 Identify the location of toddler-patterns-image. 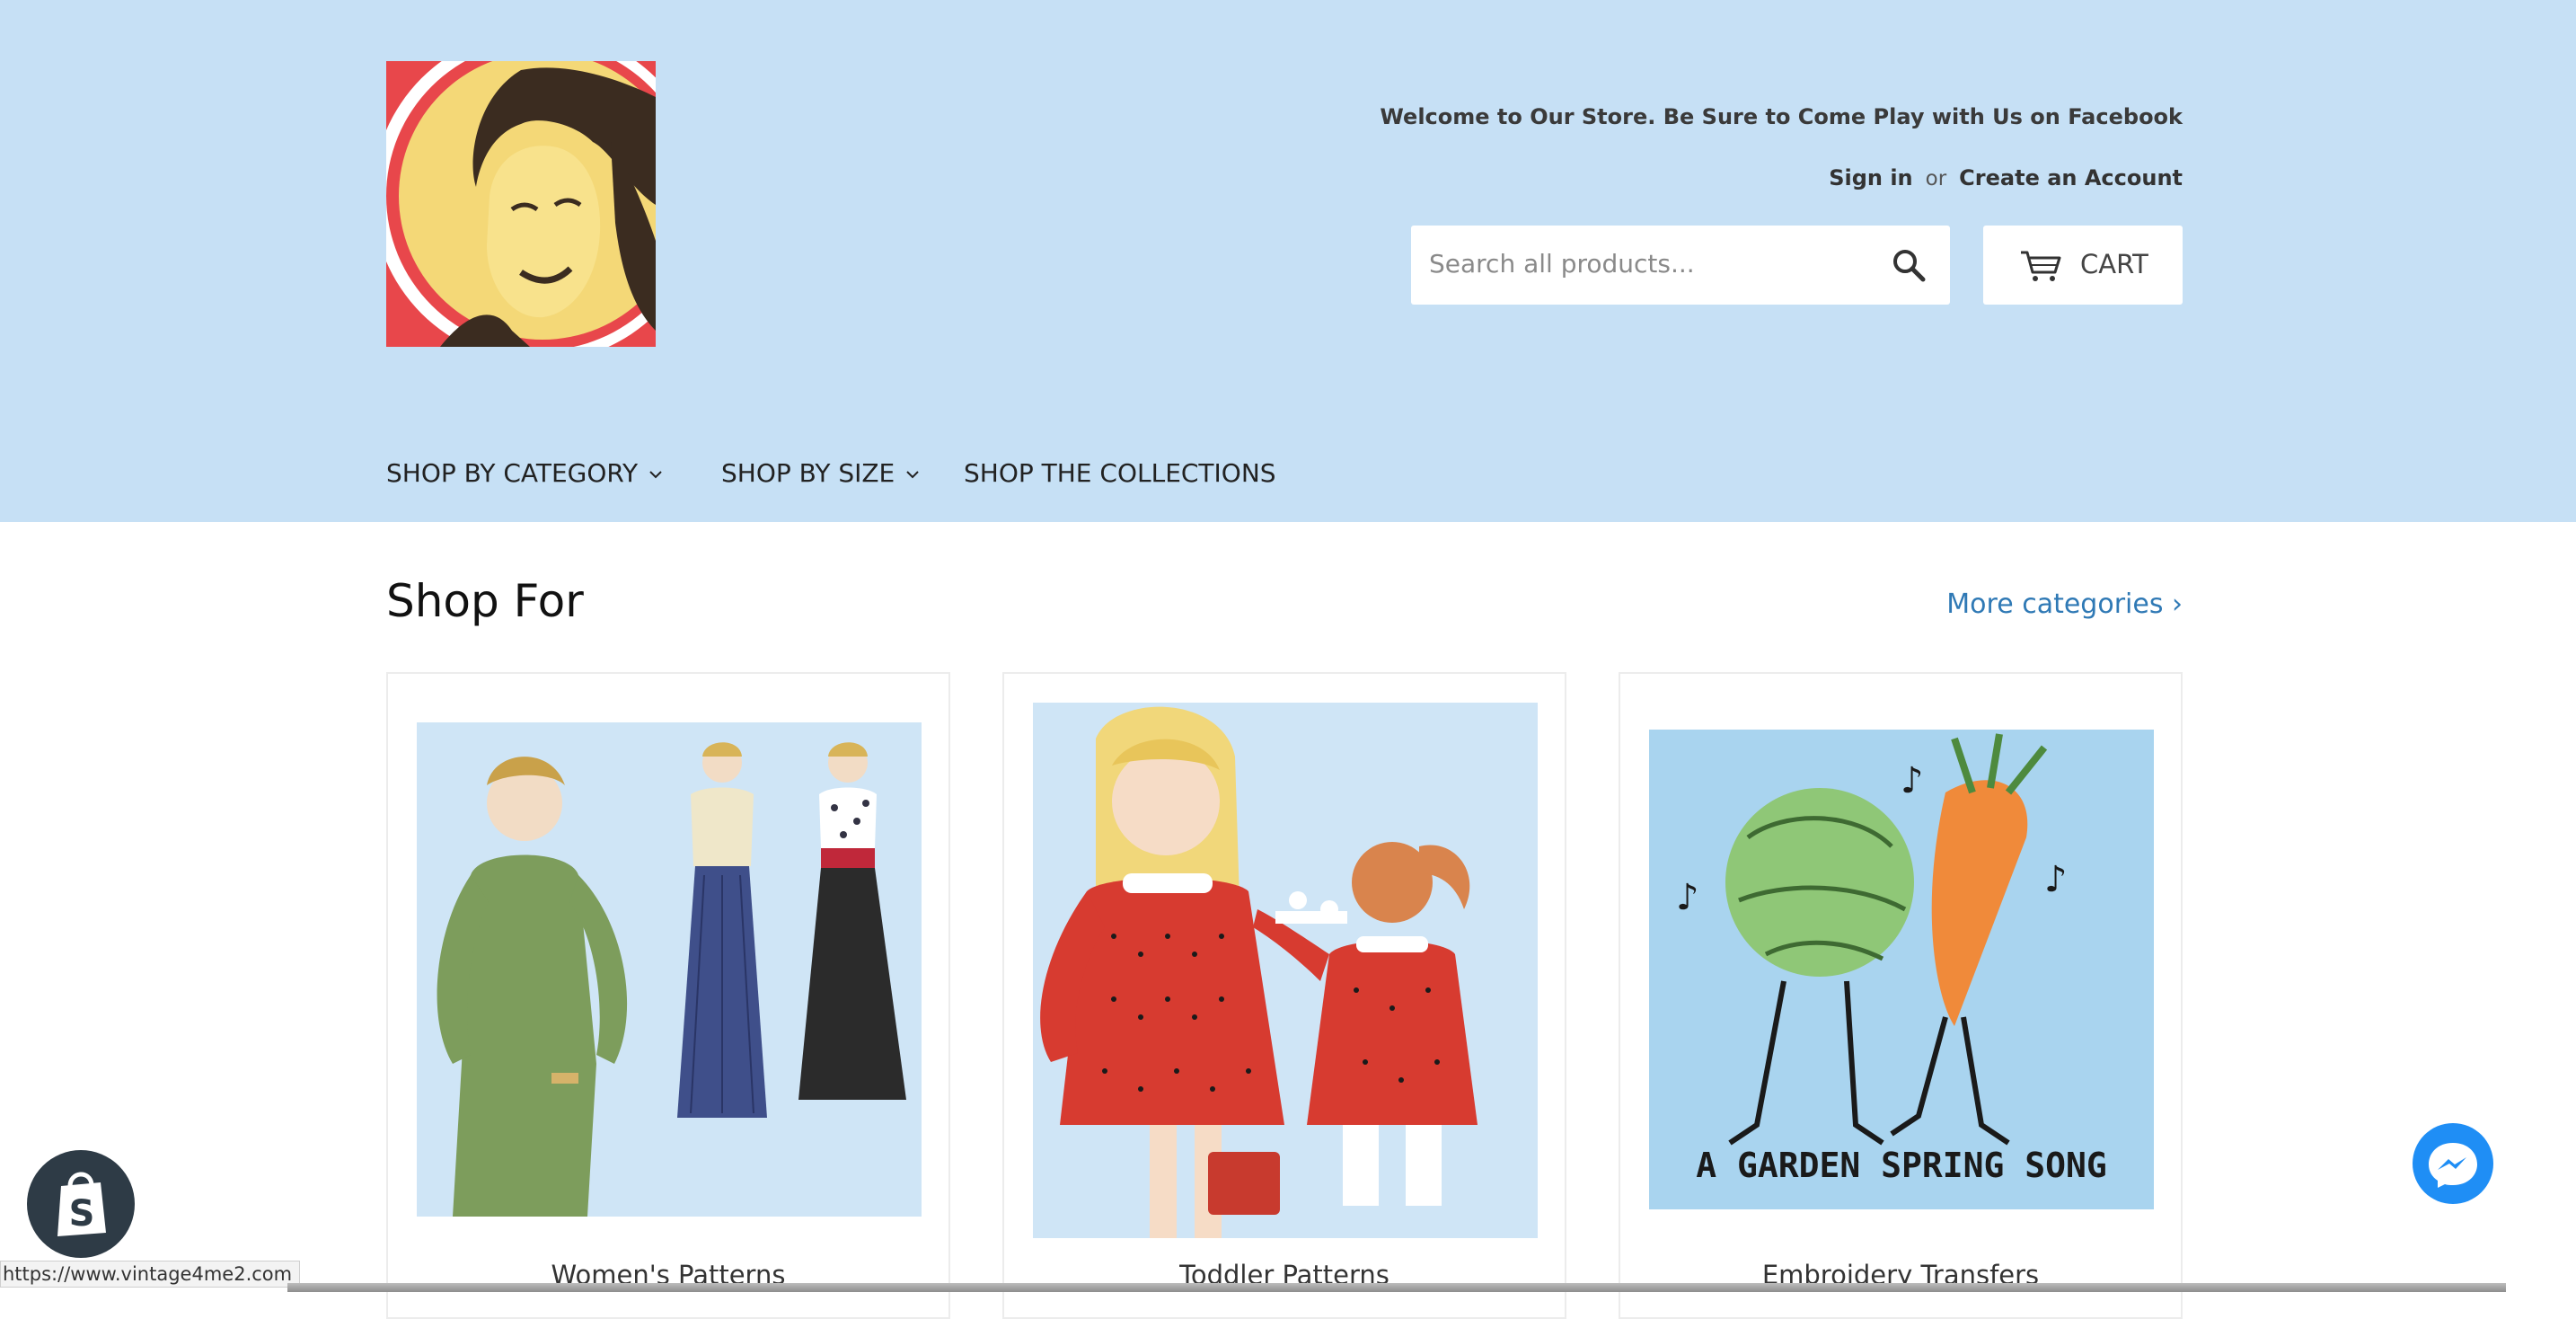
(1285, 970).